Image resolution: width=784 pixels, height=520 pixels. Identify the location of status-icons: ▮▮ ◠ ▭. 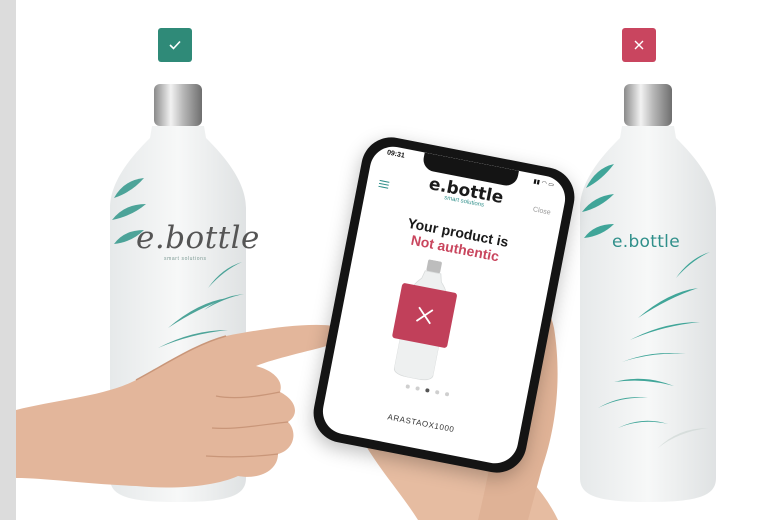
(543, 183).